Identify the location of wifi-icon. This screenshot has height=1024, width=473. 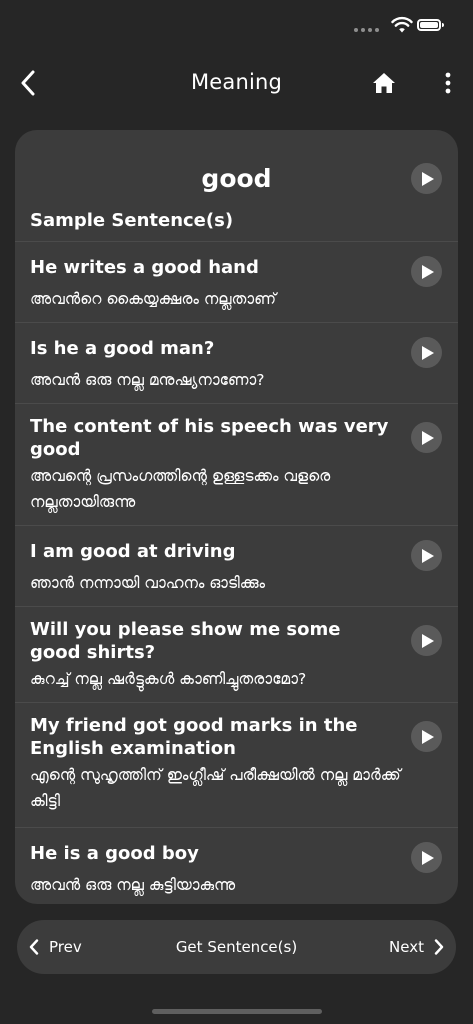
(402, 24).